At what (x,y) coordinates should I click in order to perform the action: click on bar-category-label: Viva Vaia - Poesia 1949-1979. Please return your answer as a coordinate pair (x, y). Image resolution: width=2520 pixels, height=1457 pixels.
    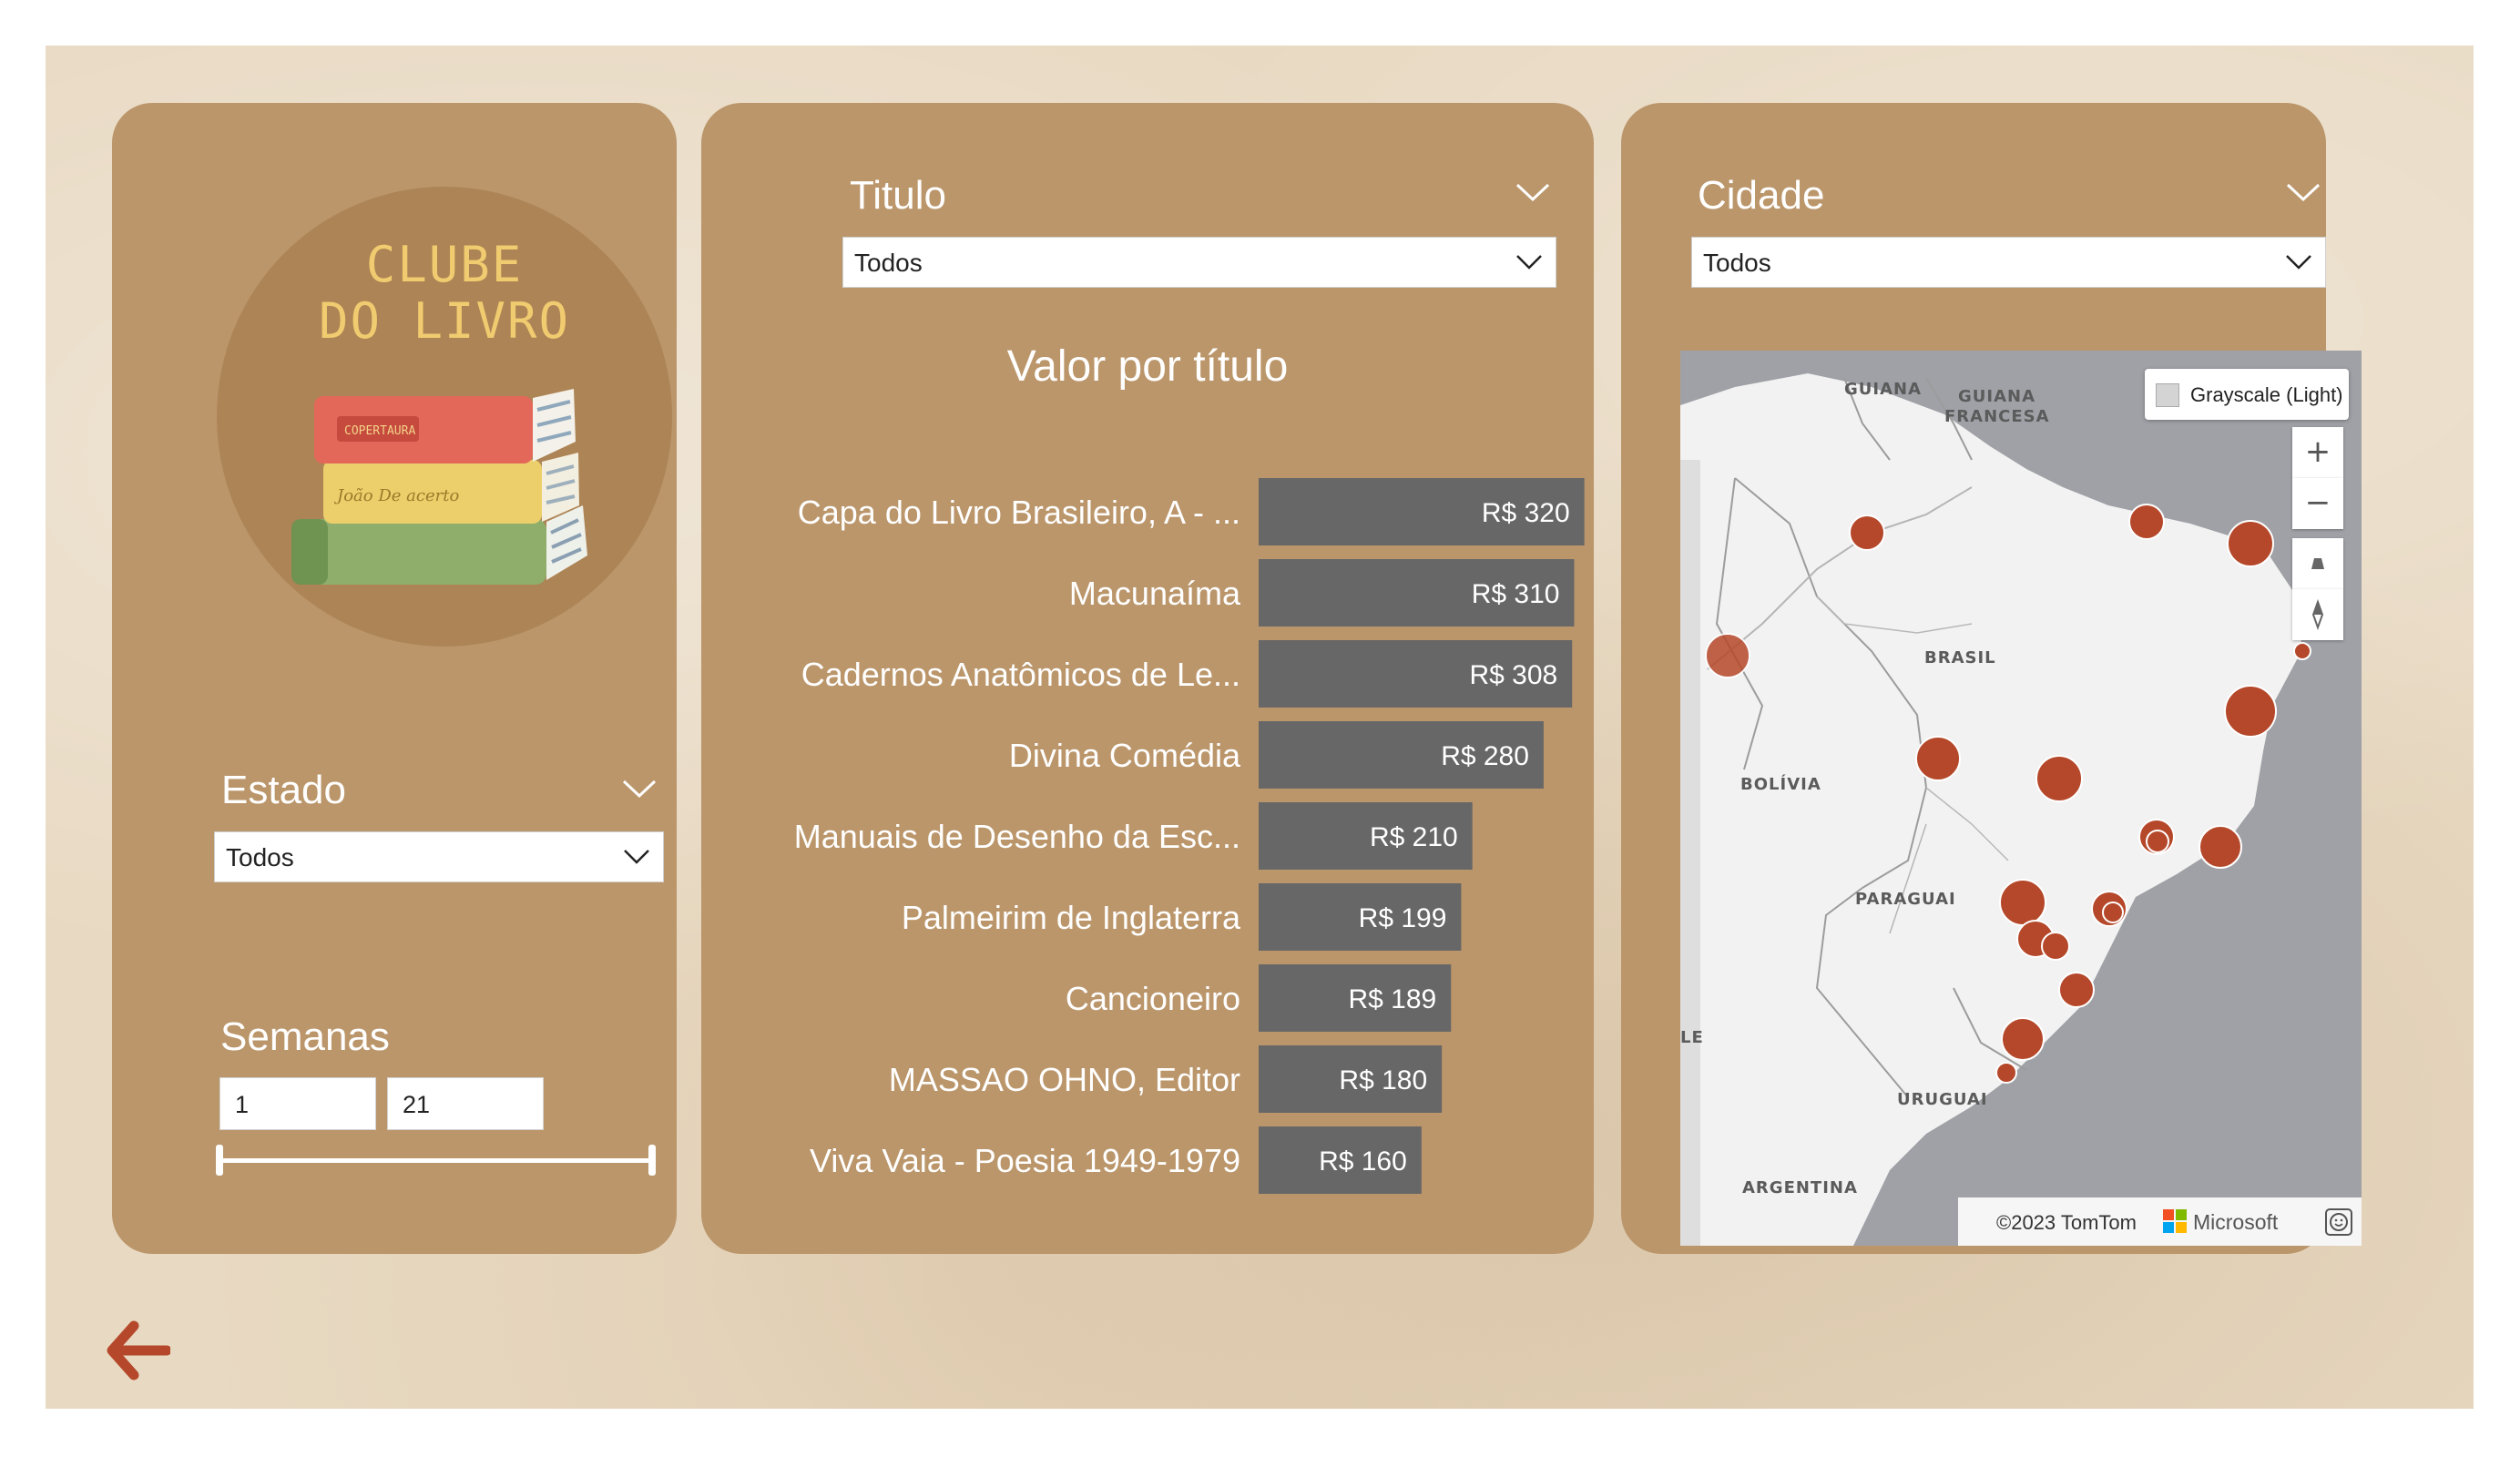
    Looking at the image, I should click on (1025, 1160).